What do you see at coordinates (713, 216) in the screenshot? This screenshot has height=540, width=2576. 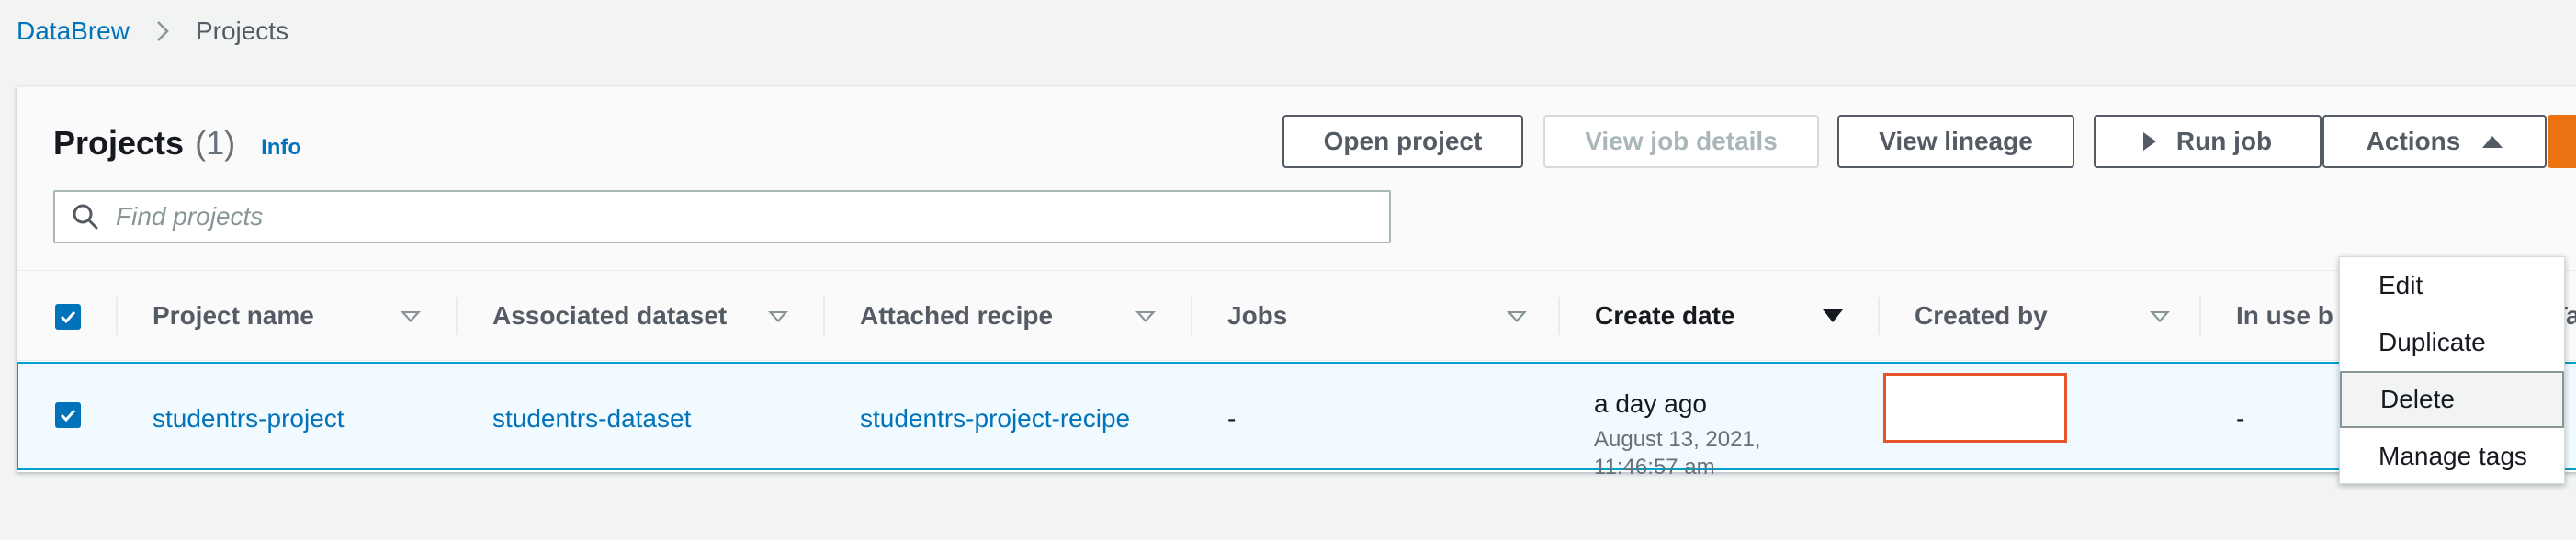 I see `search-input` at bounding box center [713, 216].